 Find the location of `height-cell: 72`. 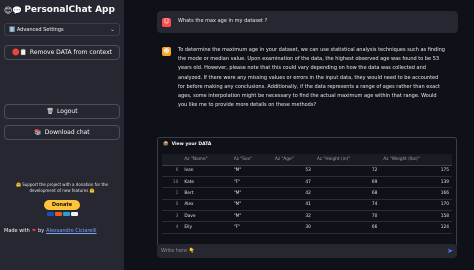

height-cell: 72 is located at coordinates (347, 171).